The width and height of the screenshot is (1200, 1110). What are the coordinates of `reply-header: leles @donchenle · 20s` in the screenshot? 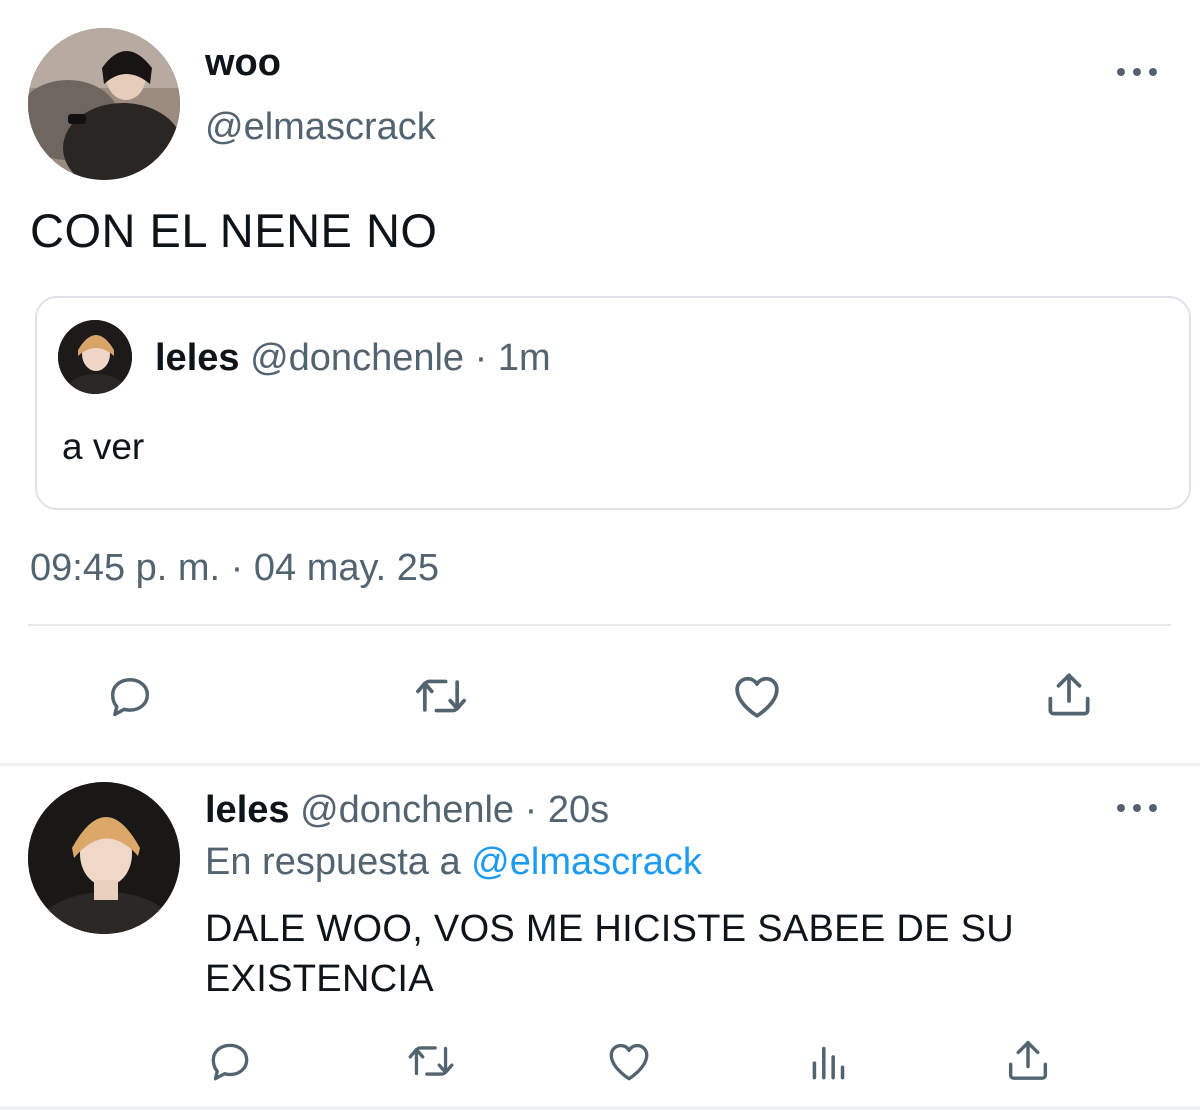 It's located at (407, 810).